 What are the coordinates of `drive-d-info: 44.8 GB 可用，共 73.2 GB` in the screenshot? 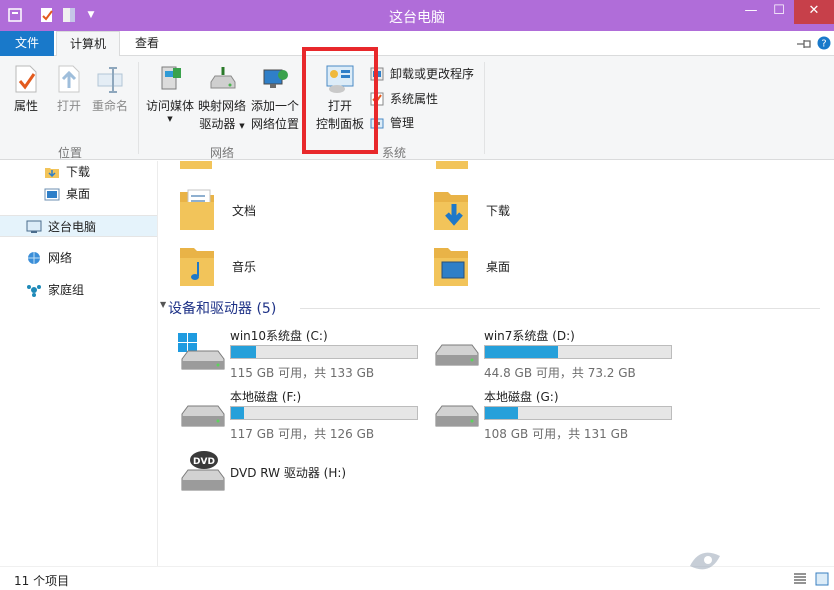 It's located at (560, 373).